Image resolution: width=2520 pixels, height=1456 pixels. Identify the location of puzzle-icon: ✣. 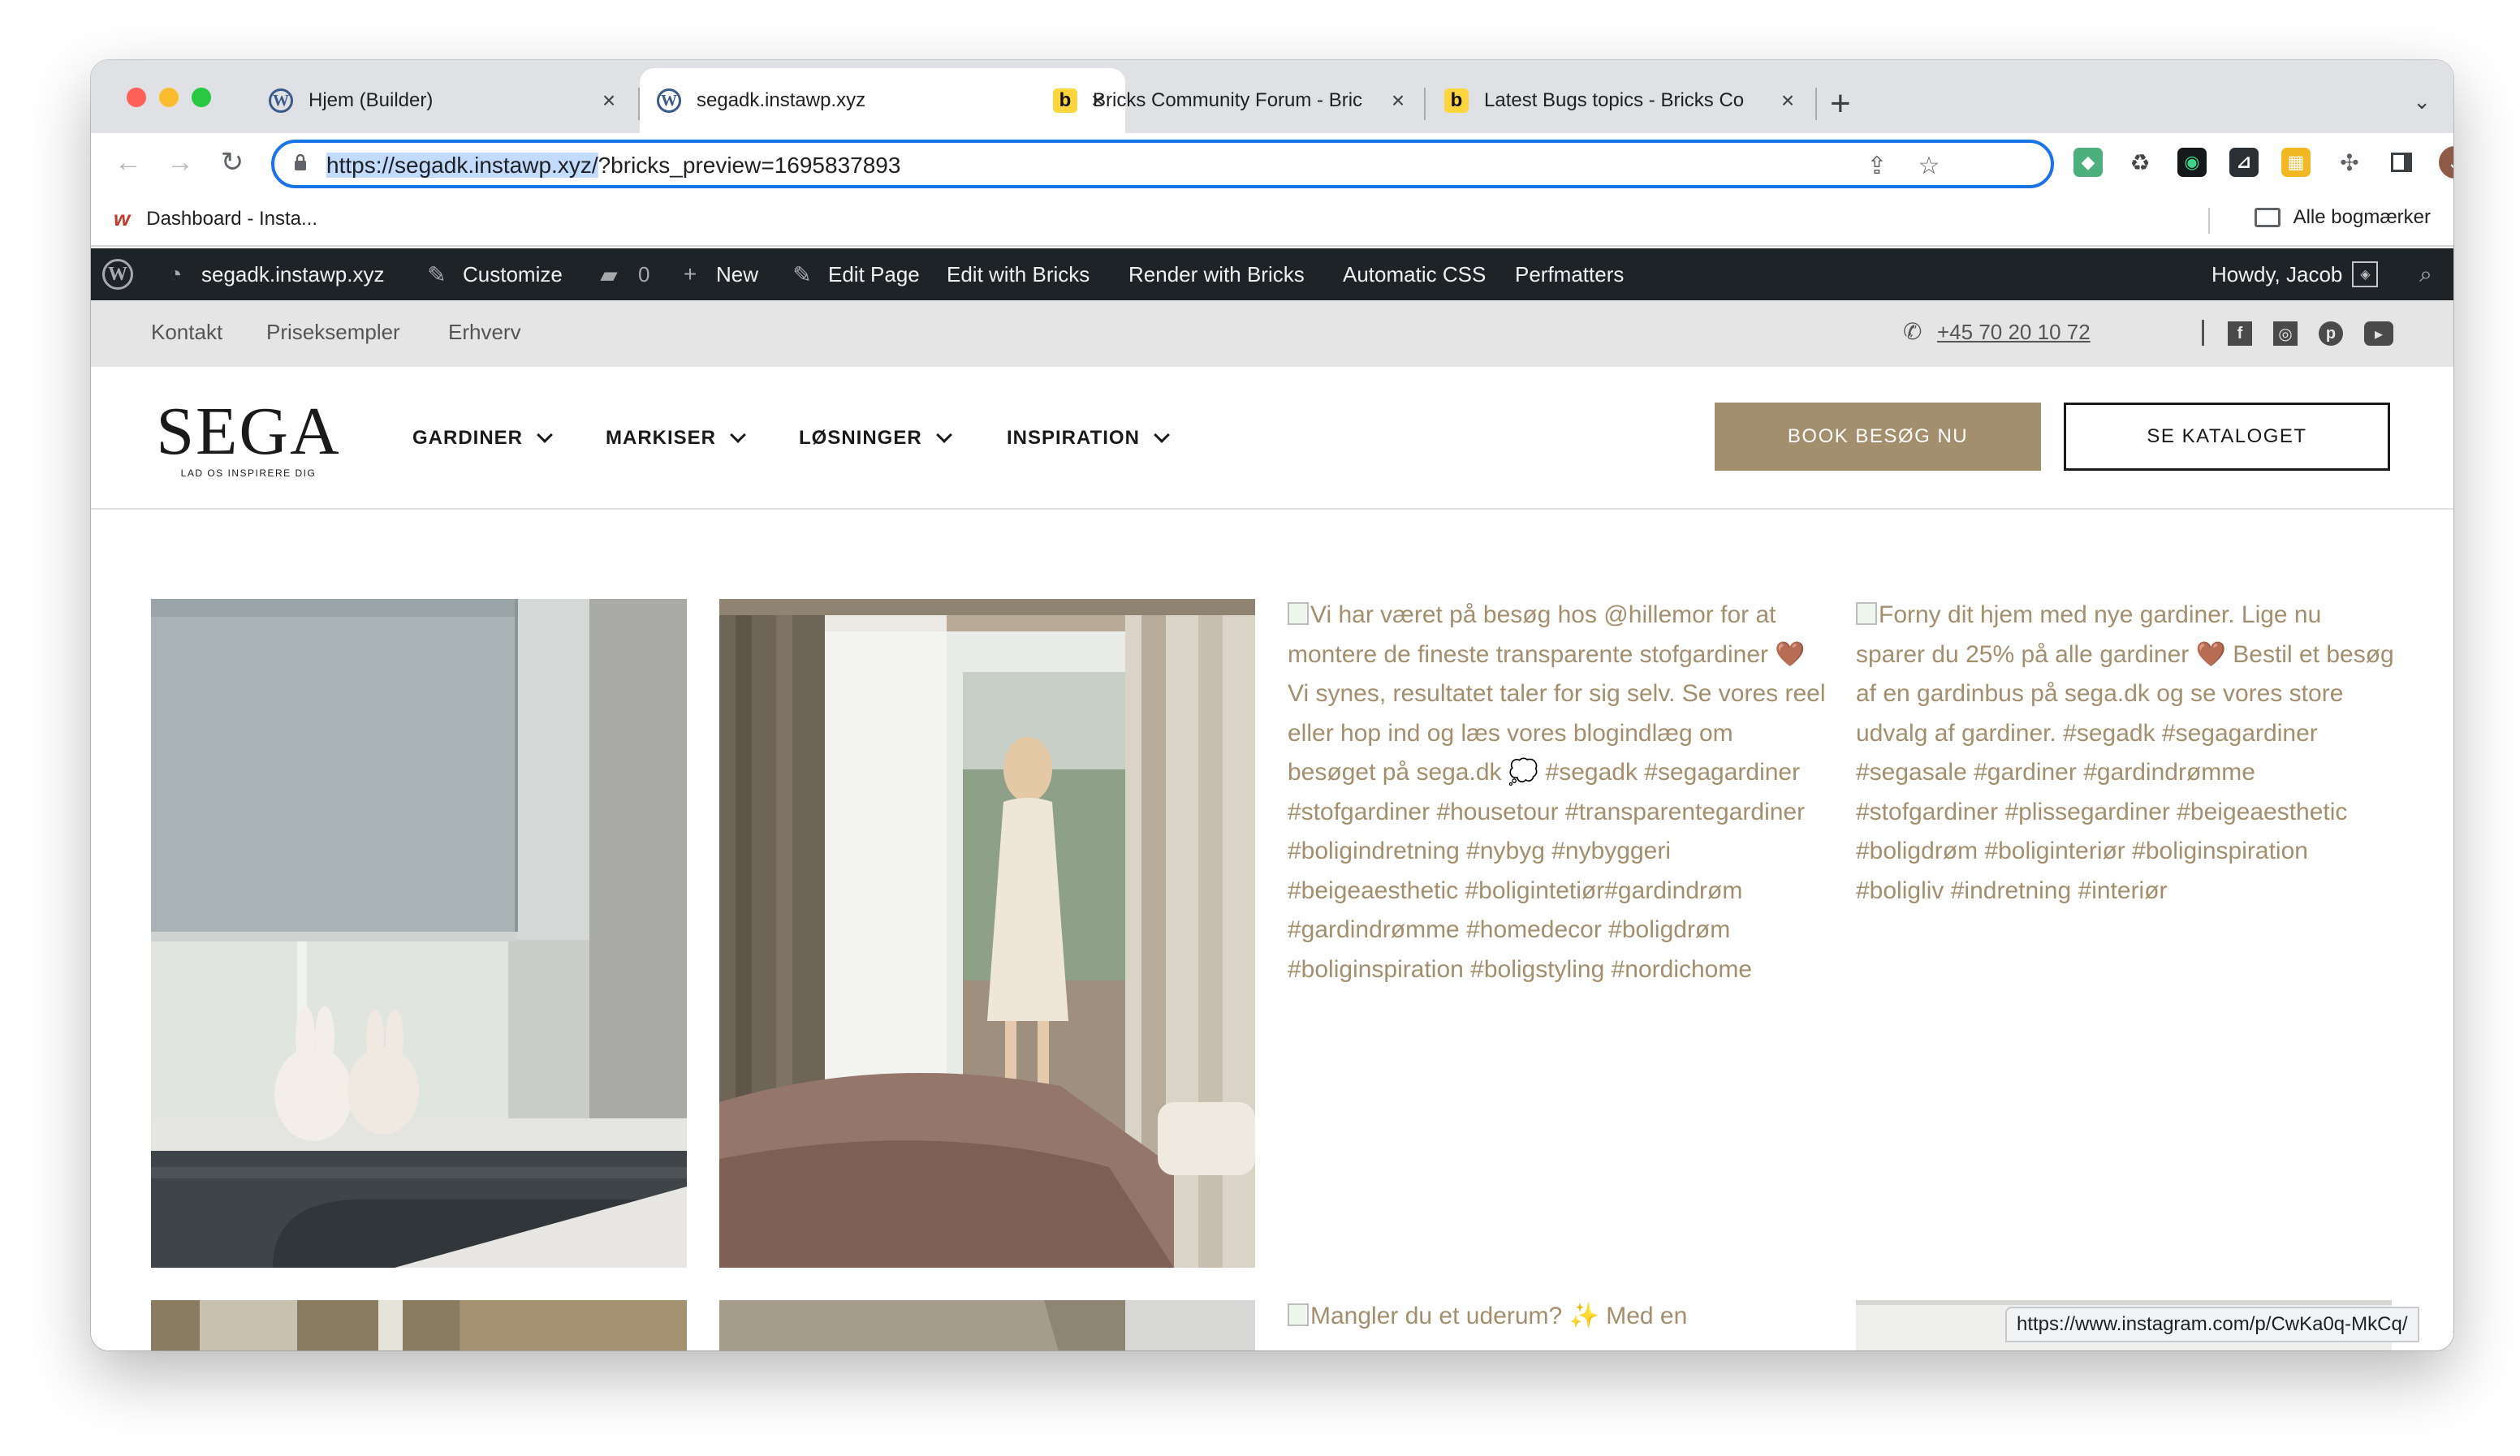
(2349, 163).